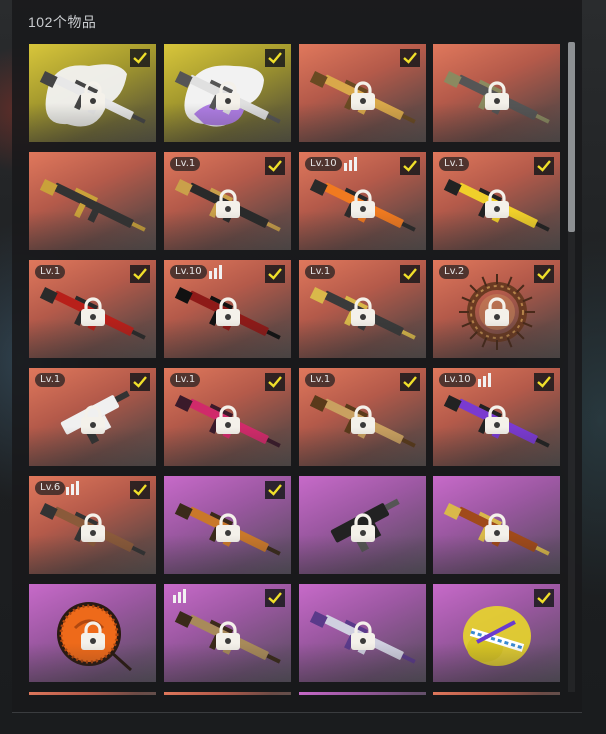 The width and height of the screenshot is (606, 734). What do you see at coordinates (571, 137) in the screenshot?
I see `scrollbar-thumb` at bounding box center [571, 137].